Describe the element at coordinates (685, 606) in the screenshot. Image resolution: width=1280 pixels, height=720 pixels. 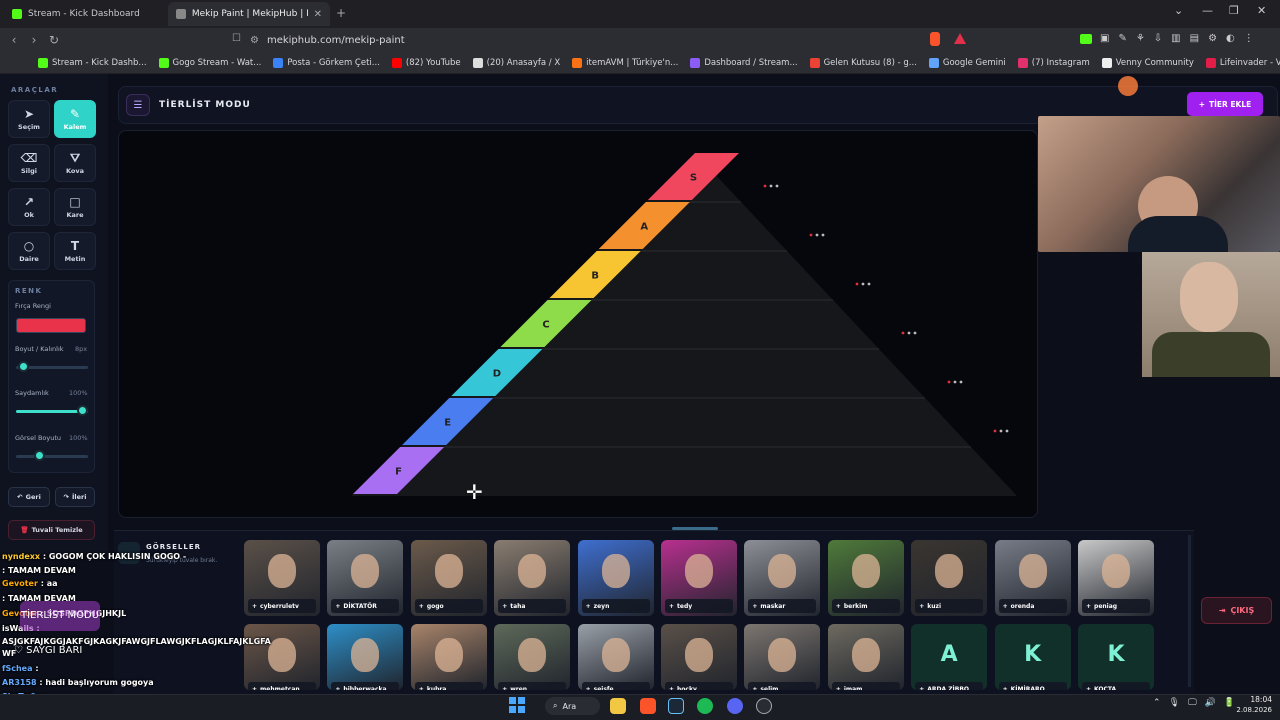
I see `card-name: tedy` at that location.